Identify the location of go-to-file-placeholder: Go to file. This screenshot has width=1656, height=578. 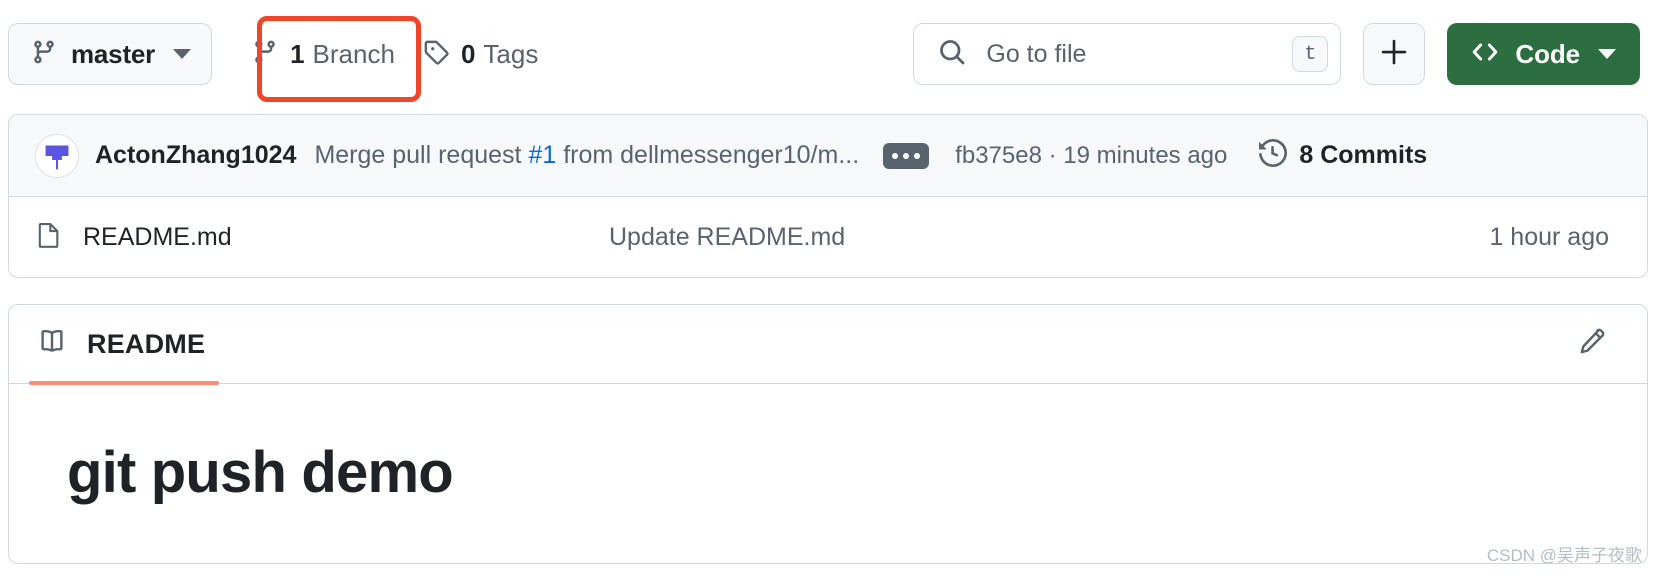
(1036, 53).